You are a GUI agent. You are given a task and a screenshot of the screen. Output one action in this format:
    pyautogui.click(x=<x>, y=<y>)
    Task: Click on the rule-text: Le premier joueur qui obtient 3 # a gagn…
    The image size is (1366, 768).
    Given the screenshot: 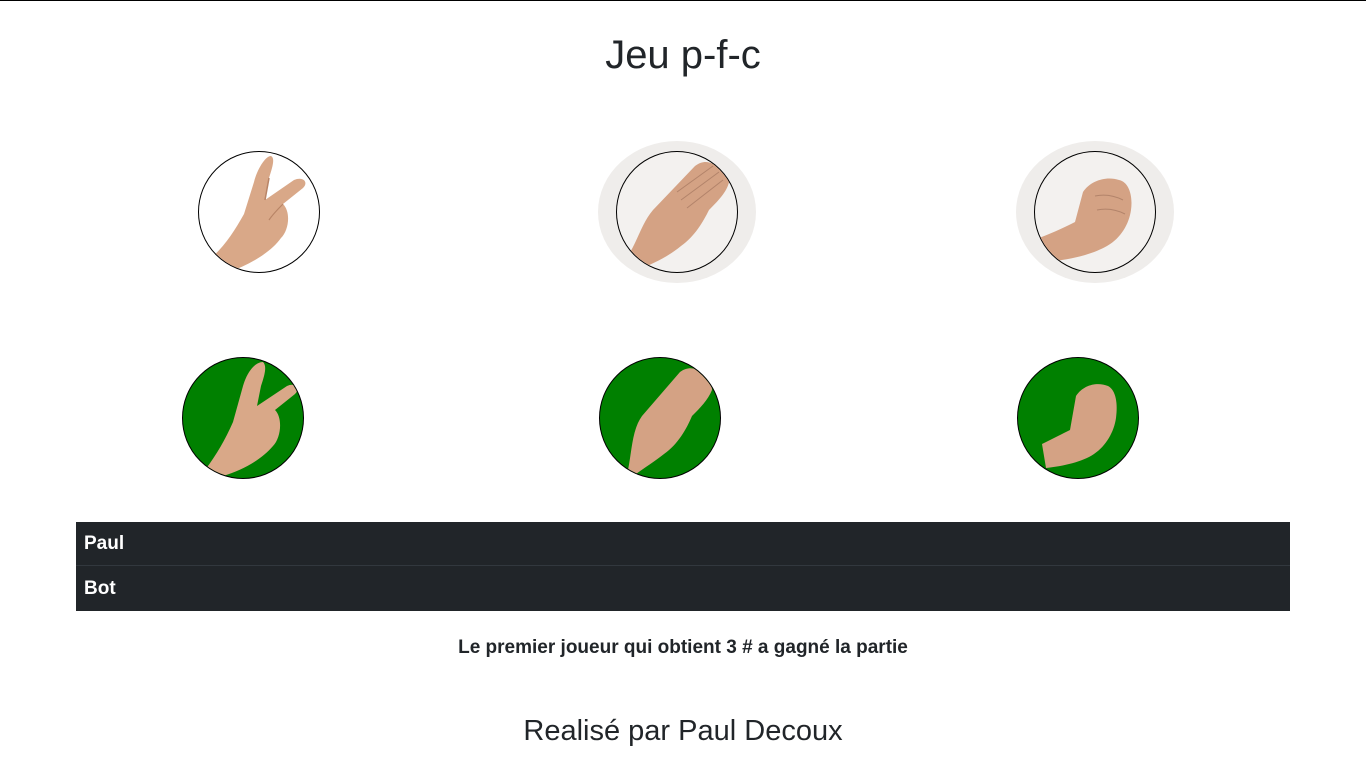 What is the action you would take?
    pyautogui.click(x=683, y=647)
    